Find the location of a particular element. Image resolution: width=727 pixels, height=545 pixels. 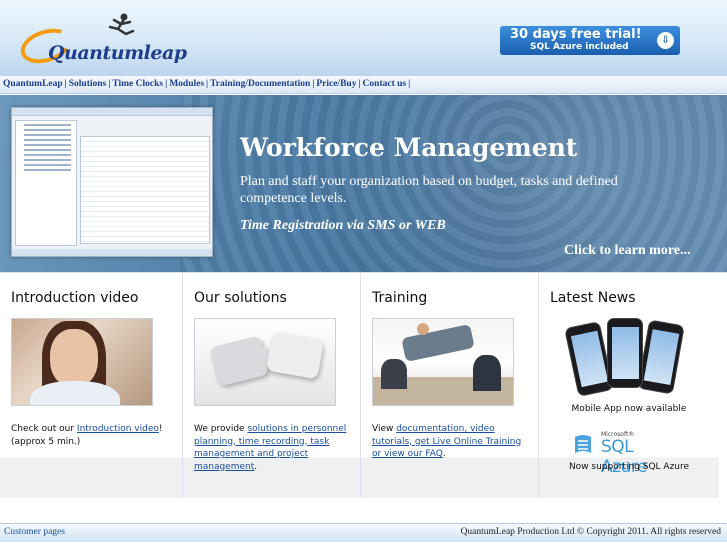

azure-flag-icon is located at coordinates (583, 444).